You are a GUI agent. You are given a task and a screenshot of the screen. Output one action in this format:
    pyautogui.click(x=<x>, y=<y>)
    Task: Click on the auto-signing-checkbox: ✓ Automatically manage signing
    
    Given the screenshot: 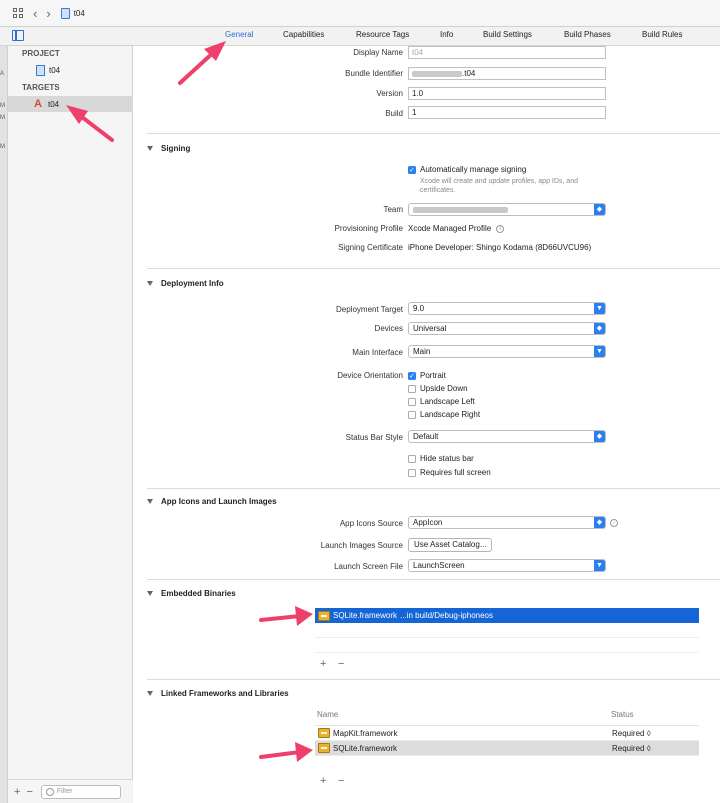 What is the action you would take?
    pyautogui.click(x=467, y=169)
    